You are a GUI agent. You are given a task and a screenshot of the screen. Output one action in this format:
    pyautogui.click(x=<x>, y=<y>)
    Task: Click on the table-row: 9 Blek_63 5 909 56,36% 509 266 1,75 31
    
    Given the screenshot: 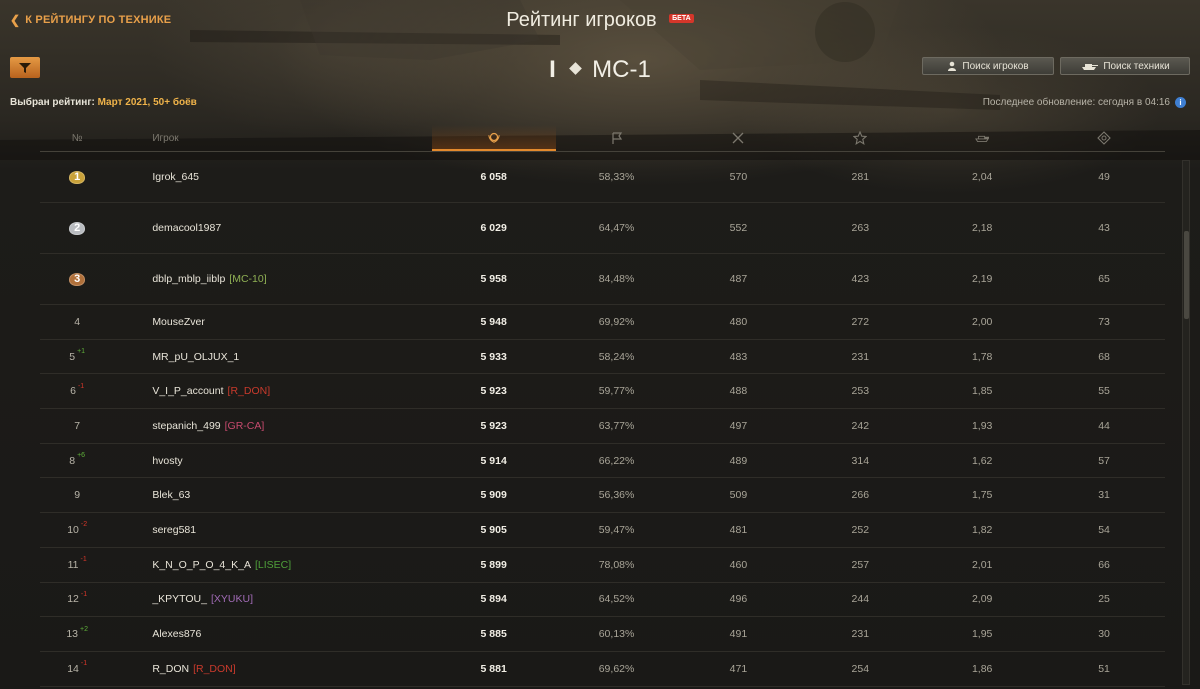 What is the action you would take?
    pyautogui.click(x=602, y=496)
    